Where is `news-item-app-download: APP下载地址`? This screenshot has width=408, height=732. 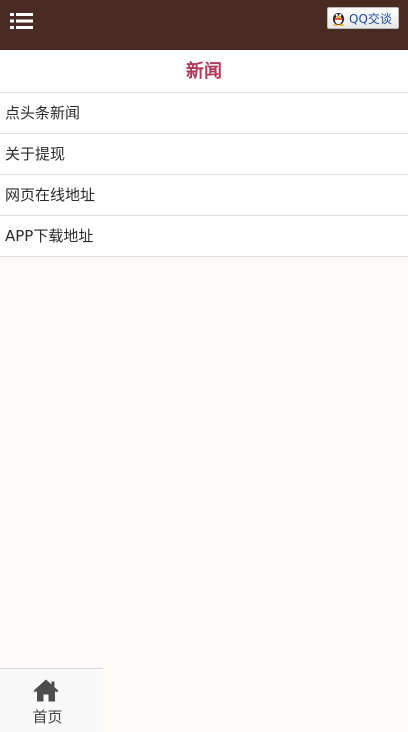
news-item-app-download: APP下载地址 is located at coordinates (204, 236).